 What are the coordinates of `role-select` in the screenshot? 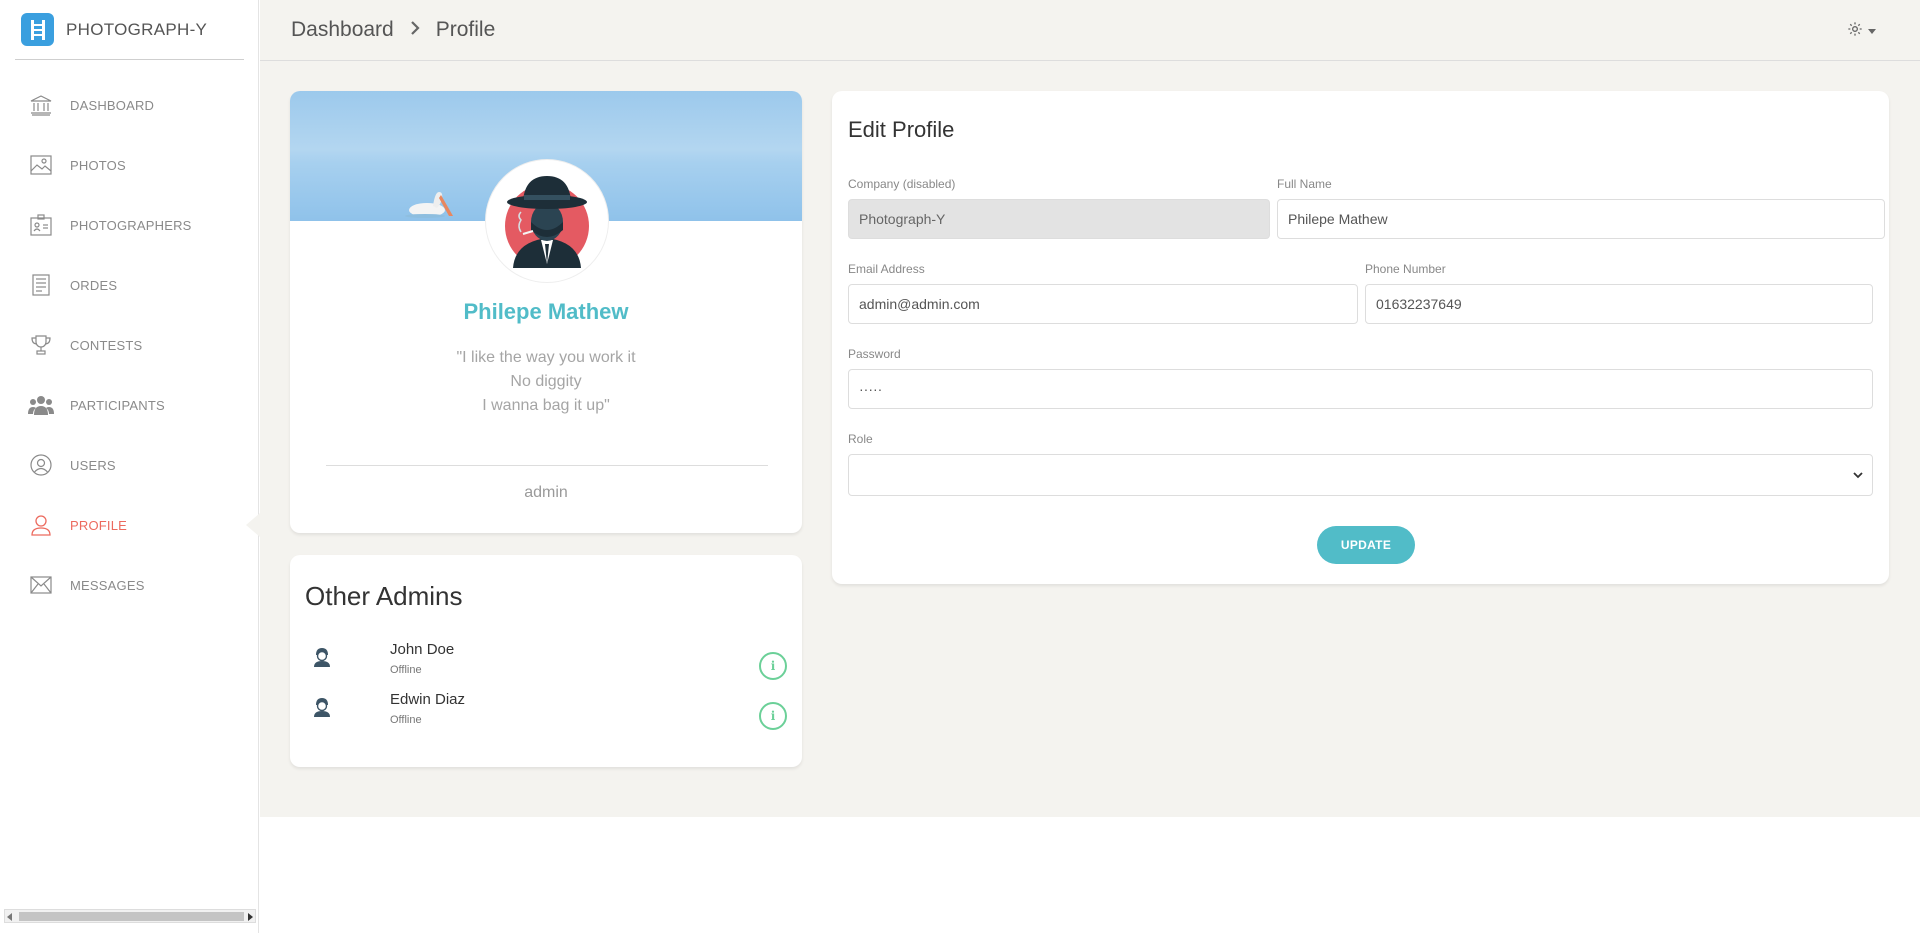 It's located at (1360, 475).